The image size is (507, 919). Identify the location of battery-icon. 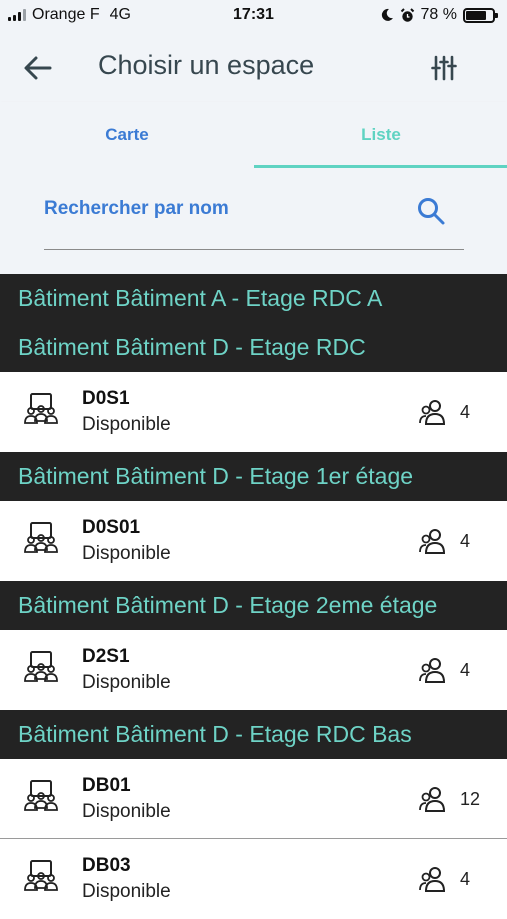
(480, 15).